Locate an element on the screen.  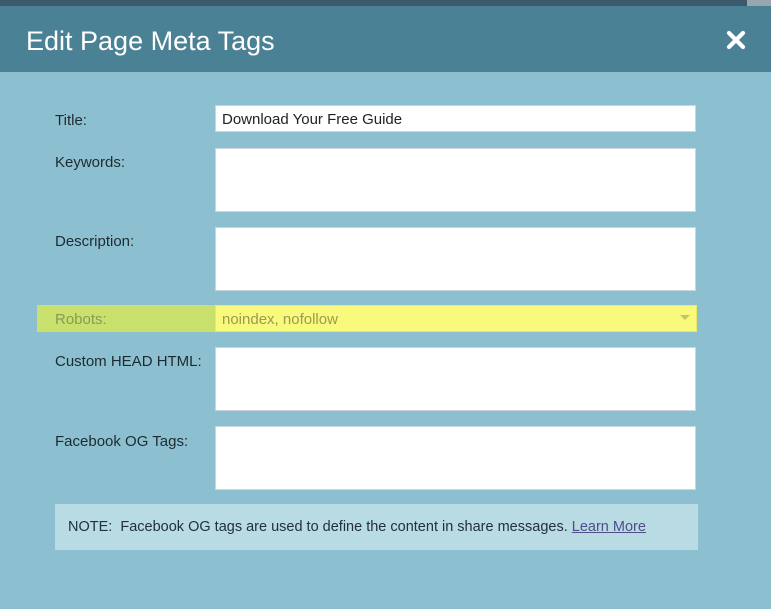
close-icon is located at coordinates (736, 40).